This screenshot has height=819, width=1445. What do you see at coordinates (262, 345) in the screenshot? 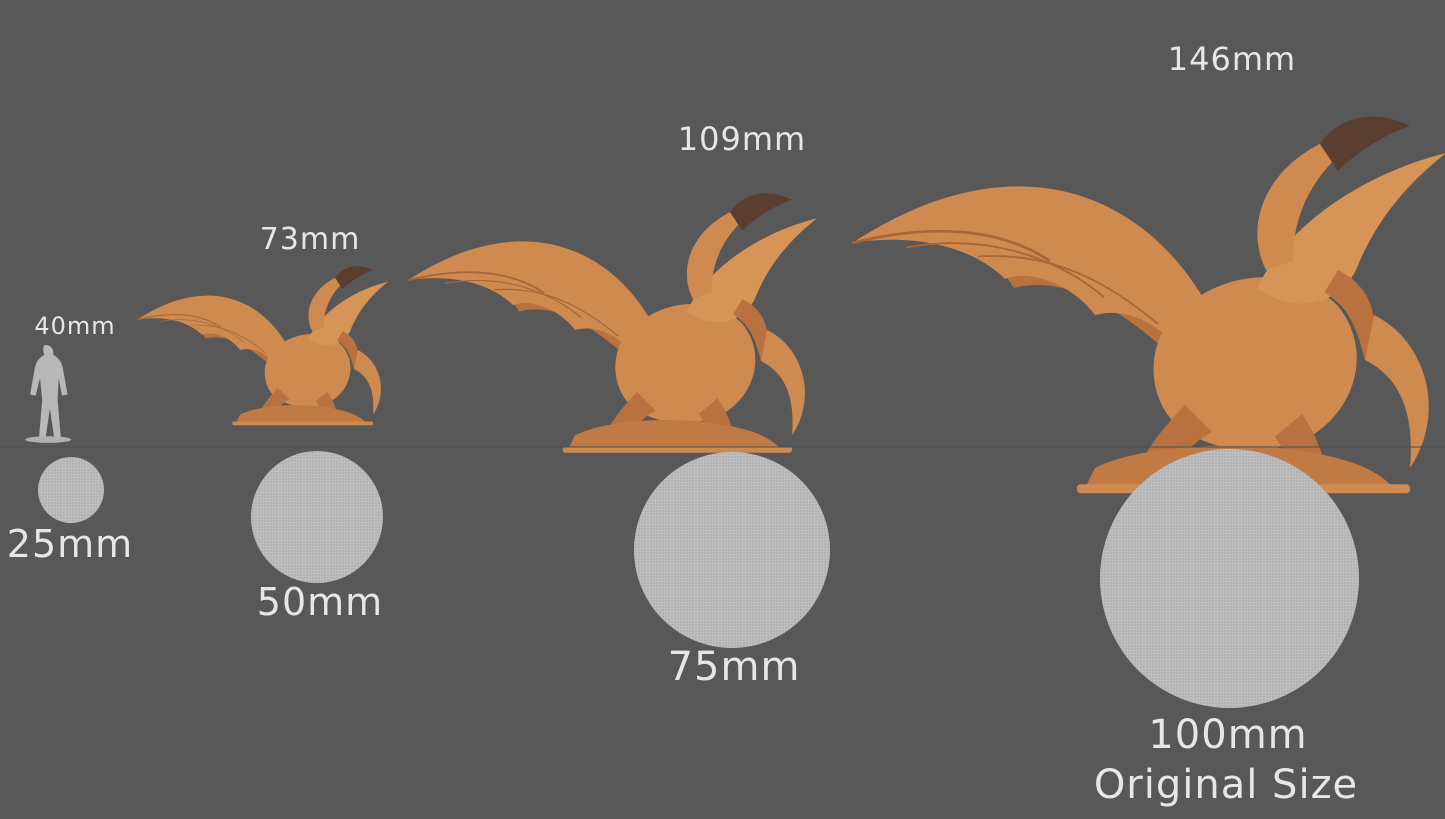
I see `dragon-miniature-73mm` at bounding box center [262, 345].